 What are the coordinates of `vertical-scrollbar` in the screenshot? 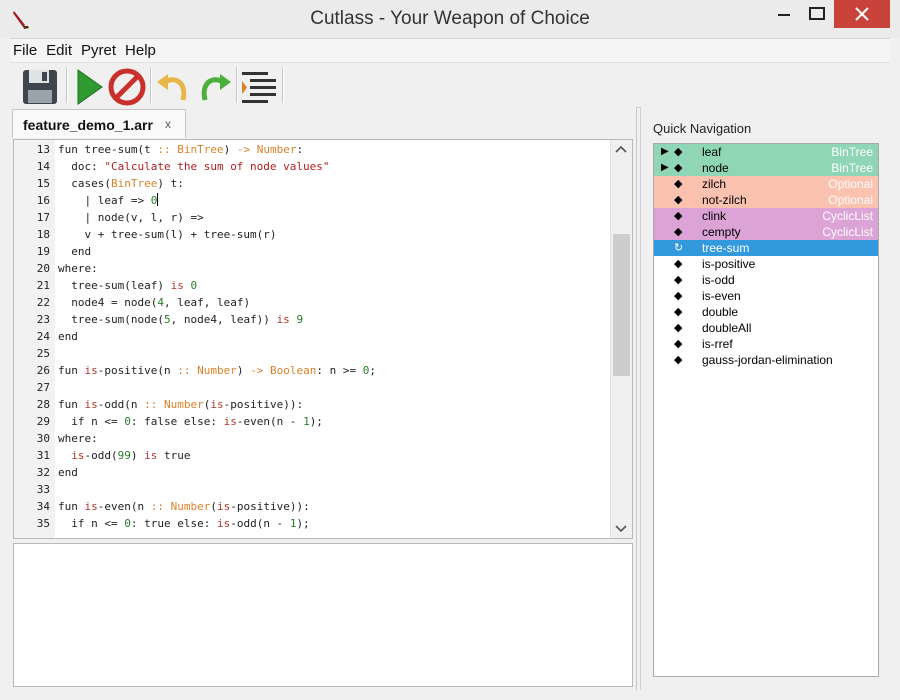 It's located at (621, 339).